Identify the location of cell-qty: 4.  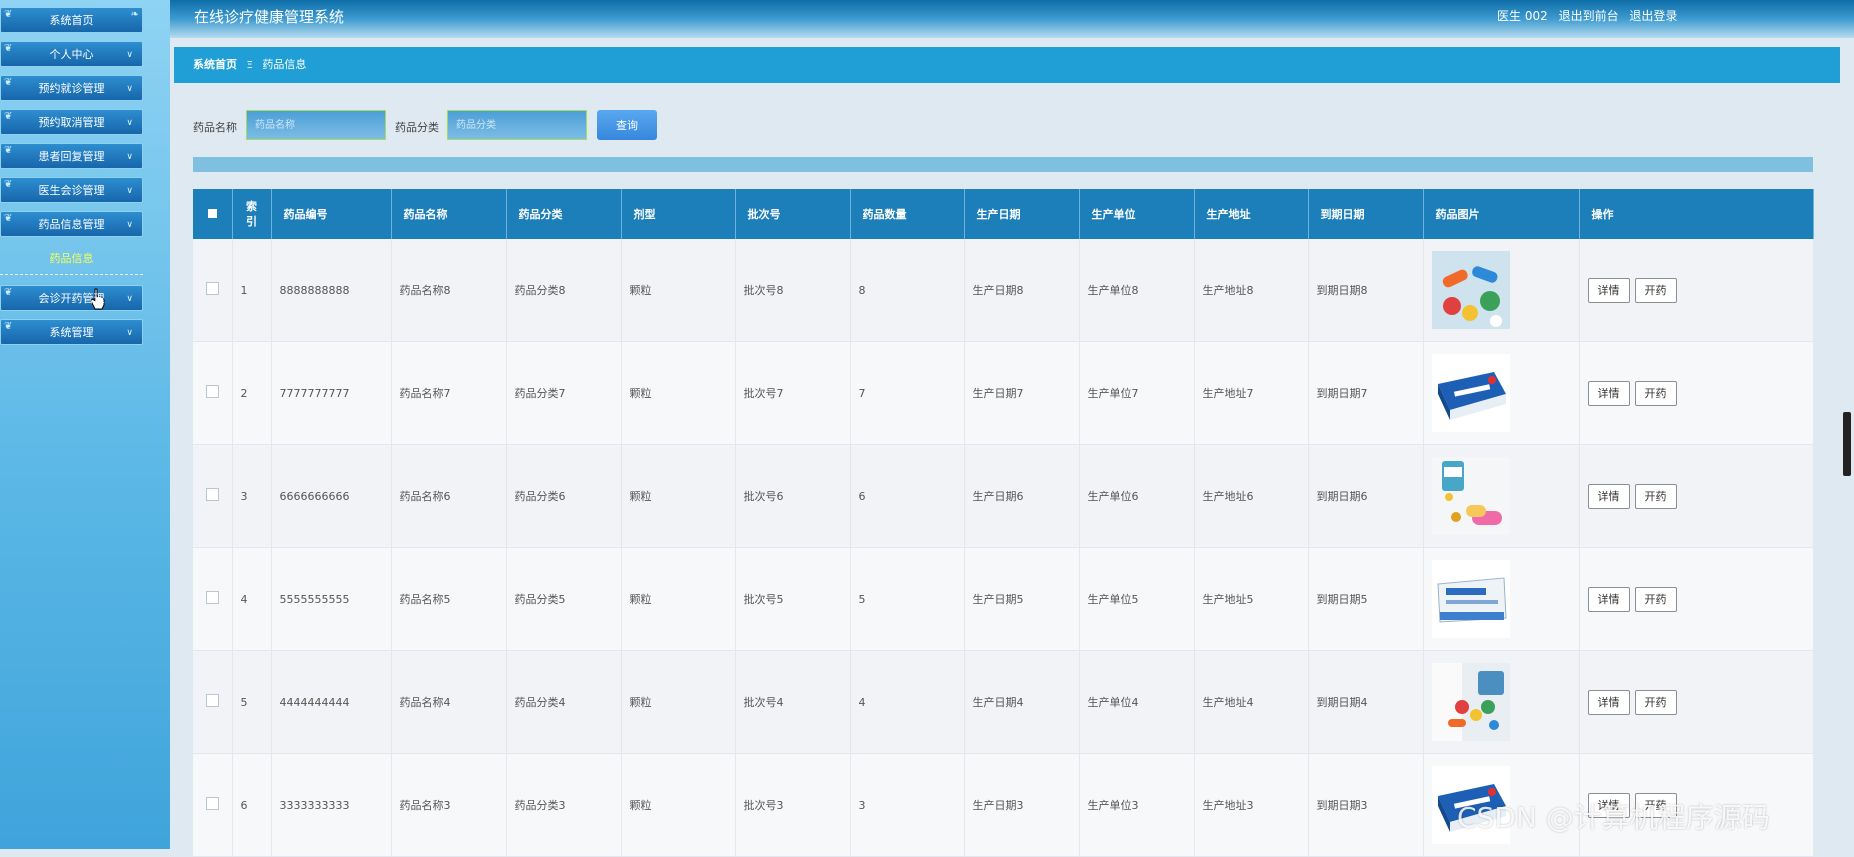
(907, 702).